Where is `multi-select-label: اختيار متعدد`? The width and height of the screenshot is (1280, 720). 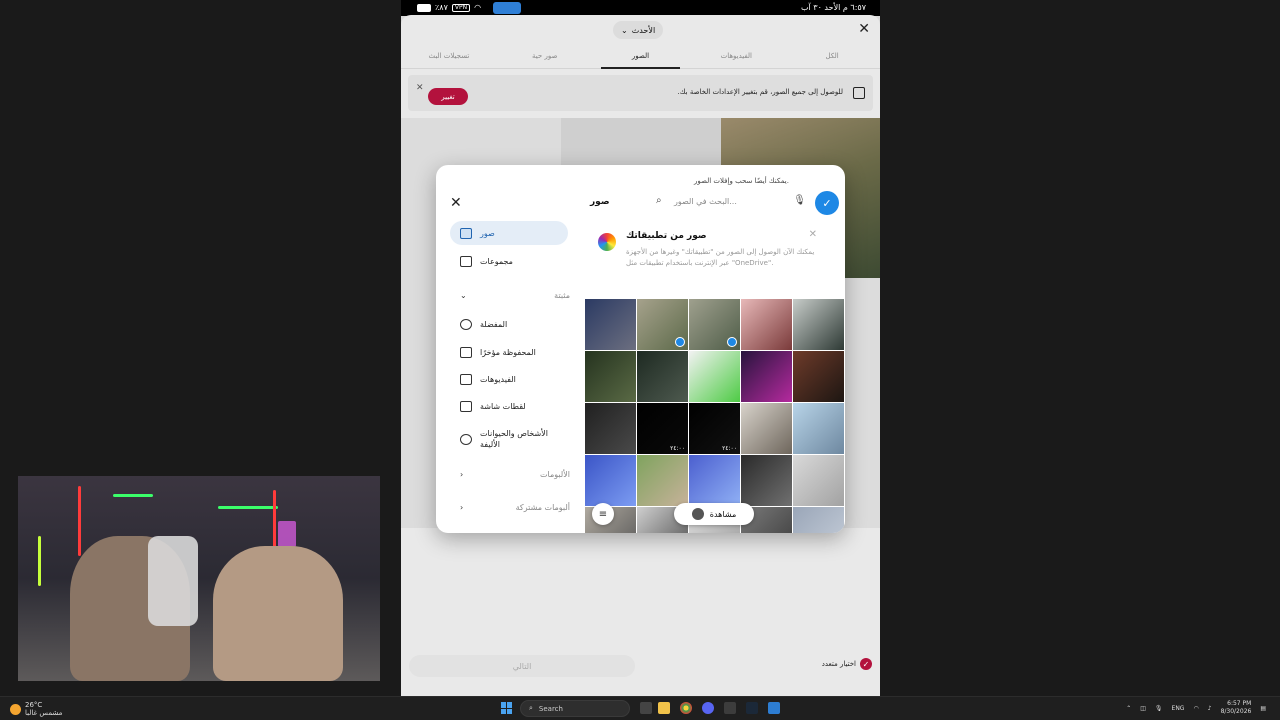 multi-select-label: اختيار متعدد is located at coordinates (838, 664).